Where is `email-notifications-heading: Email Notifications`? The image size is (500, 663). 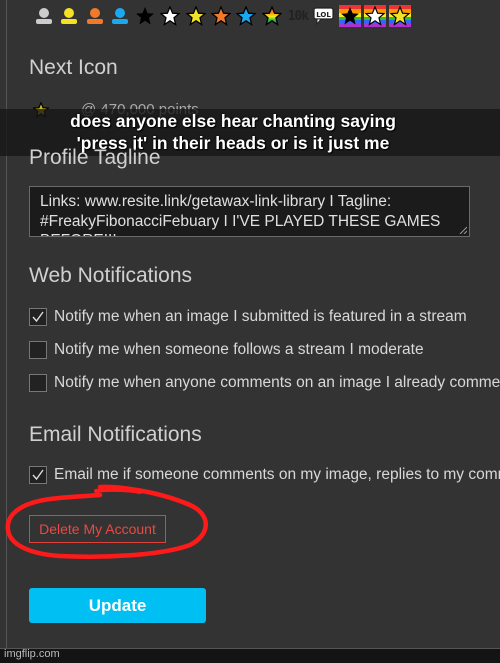
email-notifications-heading: Email Notifications is located at coordinates (115, 434).